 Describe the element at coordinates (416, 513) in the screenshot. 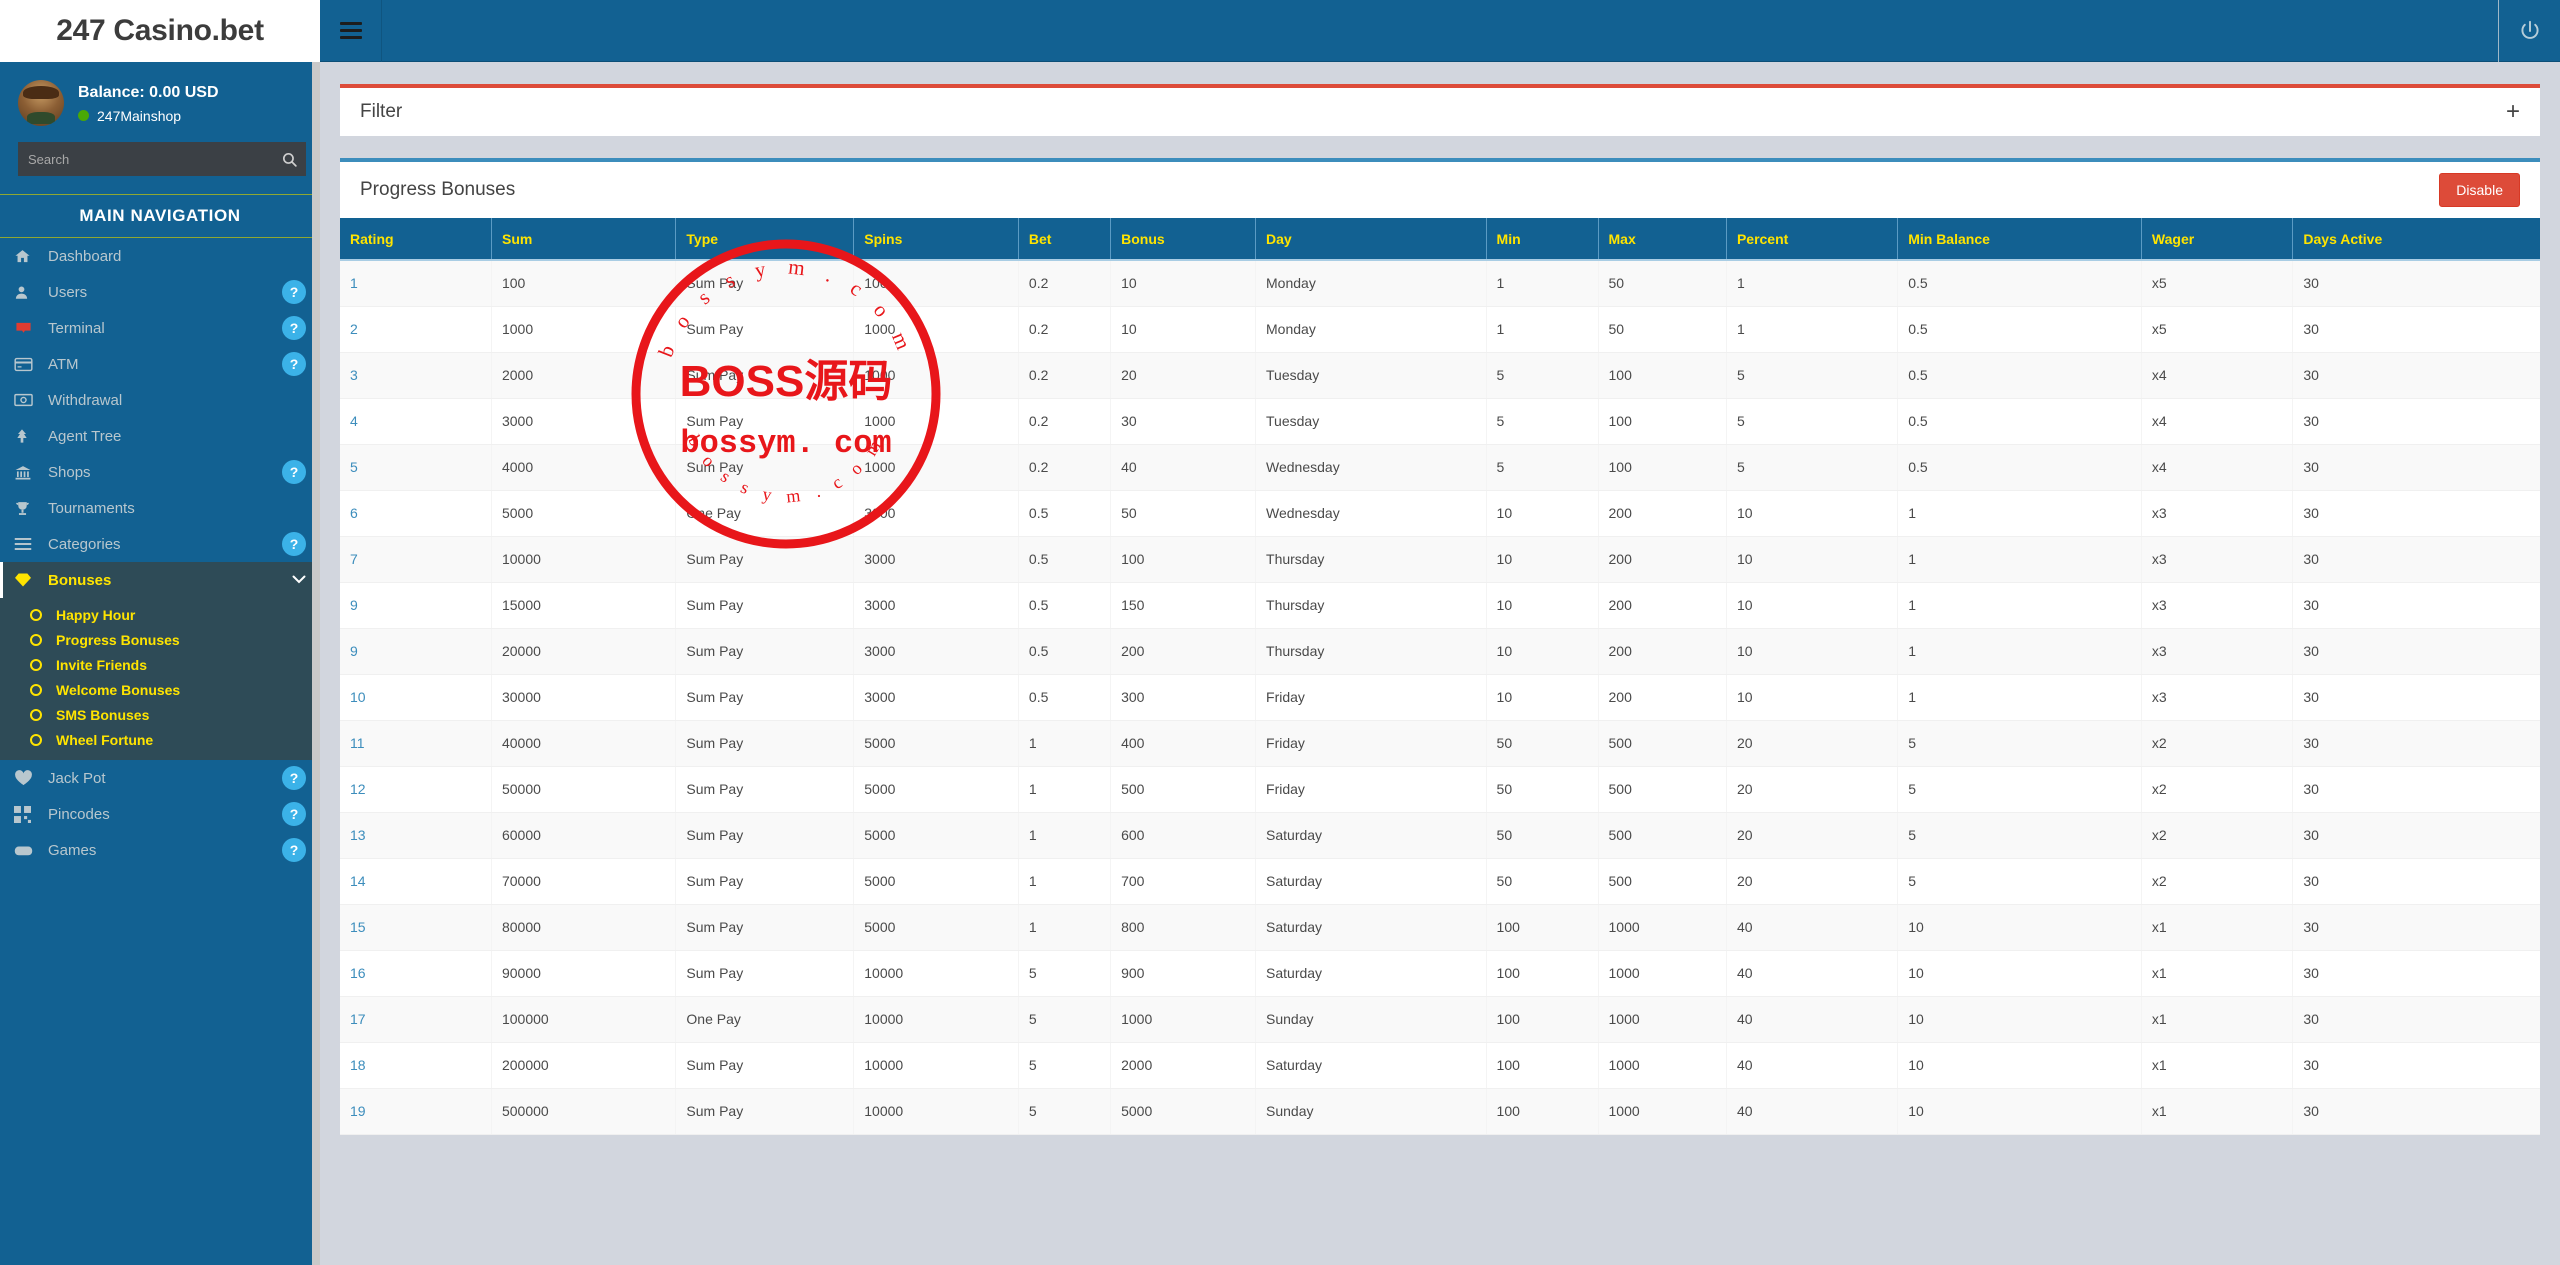

I see `cell-rating: 6` at that location.